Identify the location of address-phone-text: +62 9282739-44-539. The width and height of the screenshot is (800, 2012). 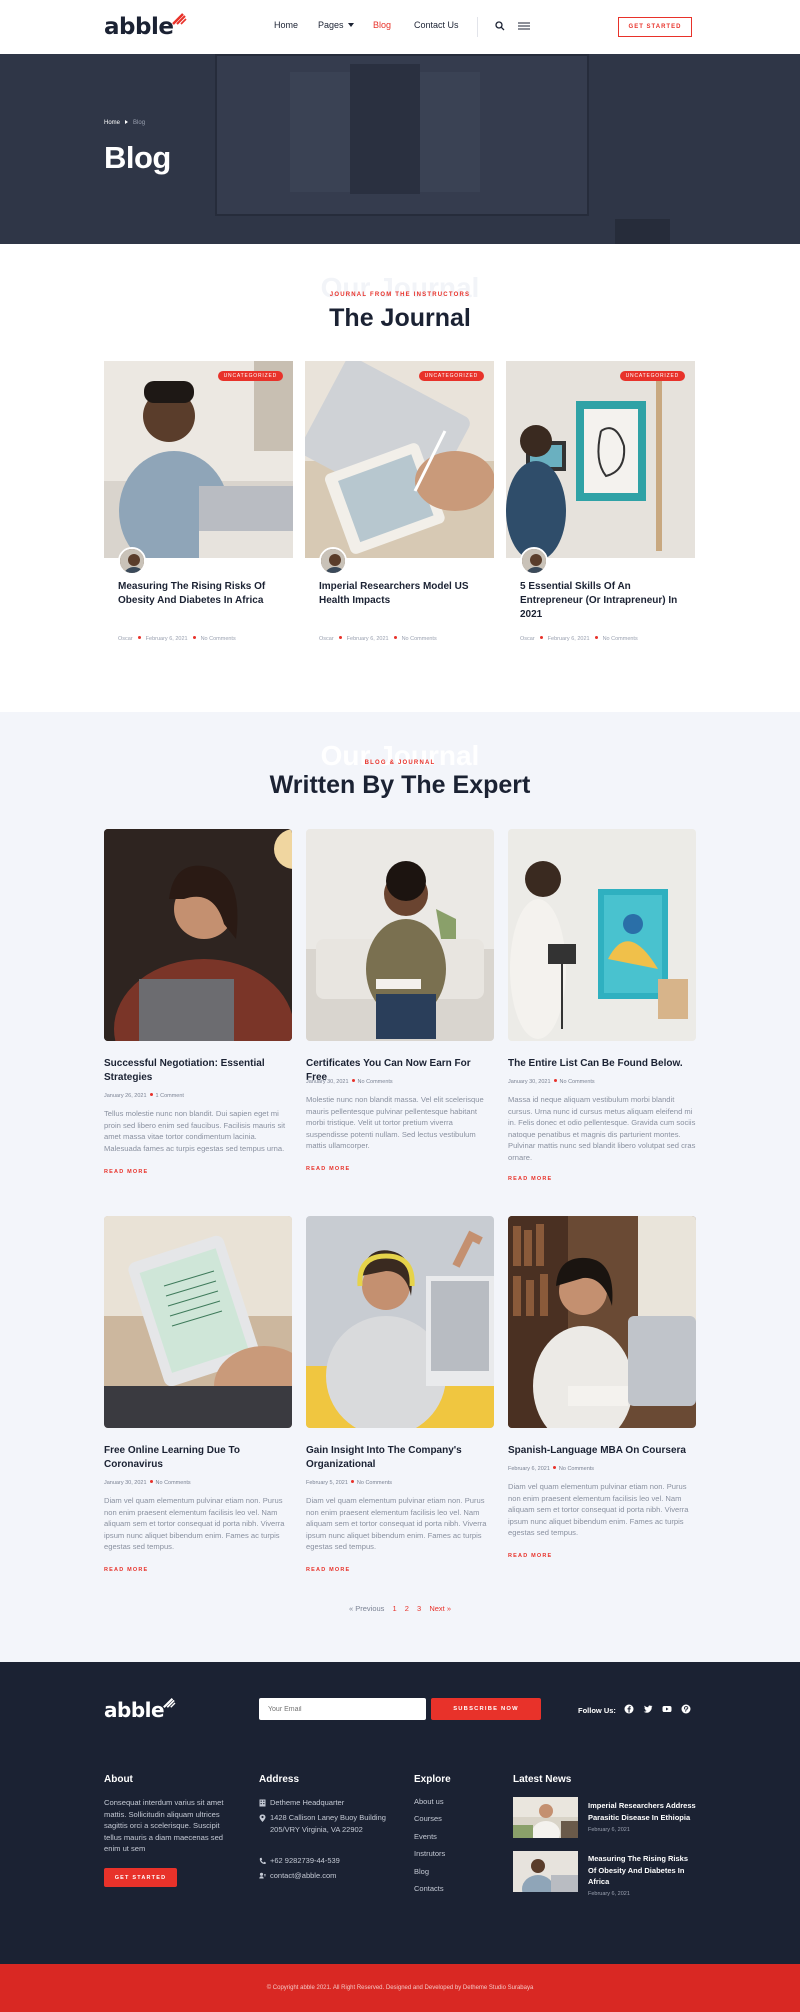
(330, 1861).